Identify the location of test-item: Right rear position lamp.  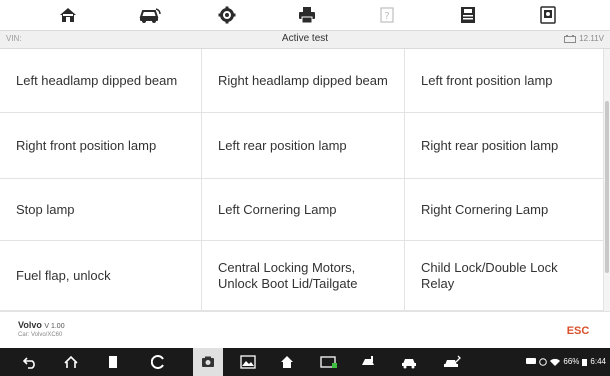
(504, 146).